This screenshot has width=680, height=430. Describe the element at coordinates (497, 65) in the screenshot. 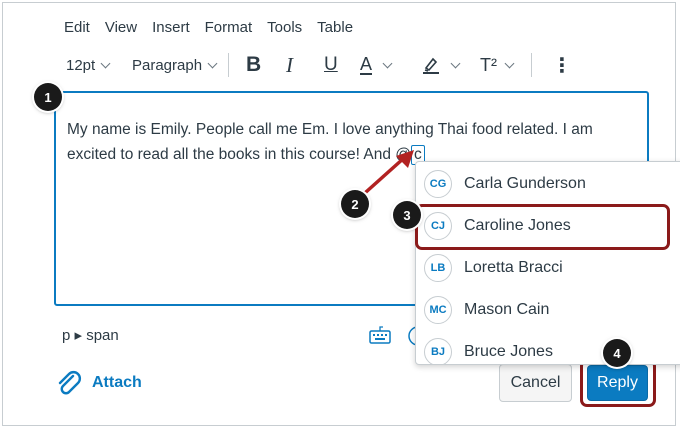

I see `superscript-button: T²` at that location.